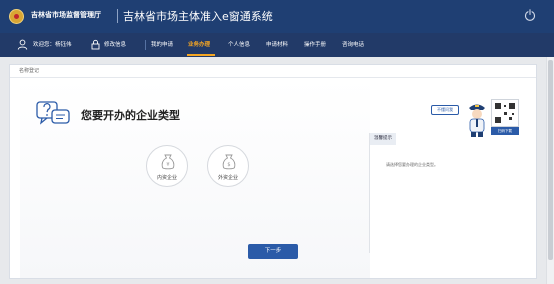  What do you see at coordinates (198, 16) in the screenshot?
I see `app-title: 吉林省市场主体准入e窗通系统` at bounding box center [198, 16].